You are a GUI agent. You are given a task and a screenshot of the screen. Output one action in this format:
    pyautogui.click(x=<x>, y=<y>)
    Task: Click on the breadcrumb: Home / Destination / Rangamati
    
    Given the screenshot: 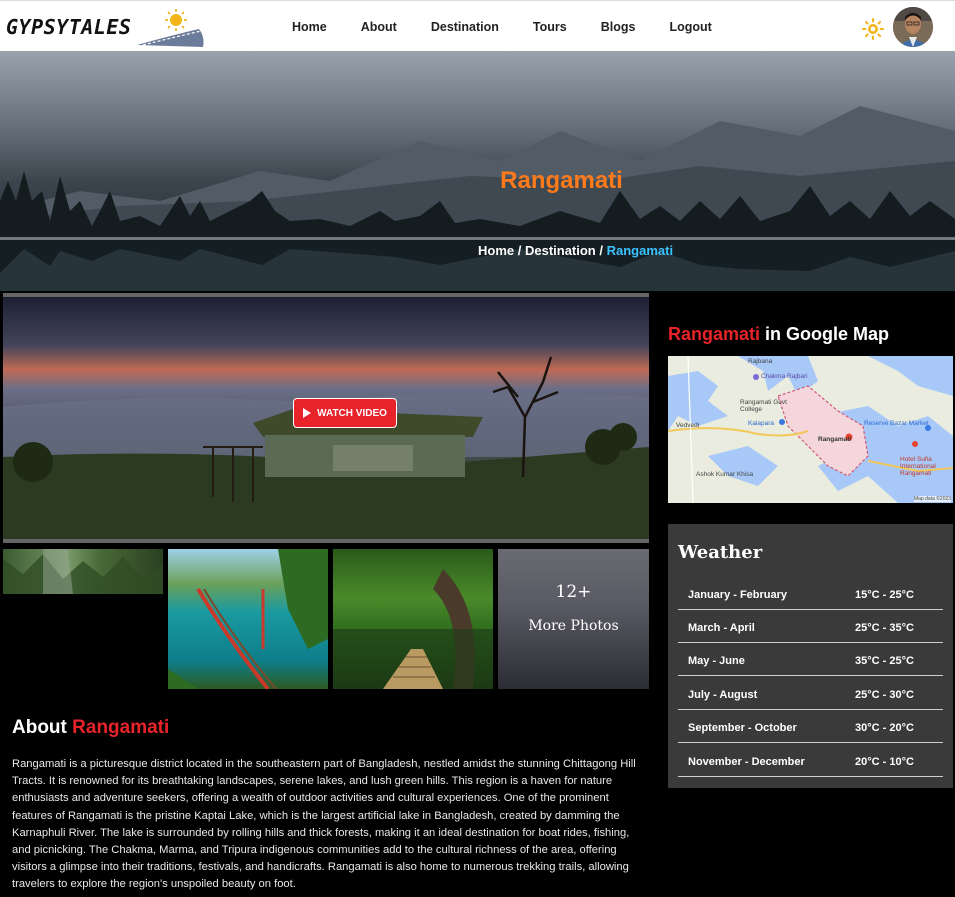 What is the action you would take?
    pyautogui.click(x=575, y=250)
    